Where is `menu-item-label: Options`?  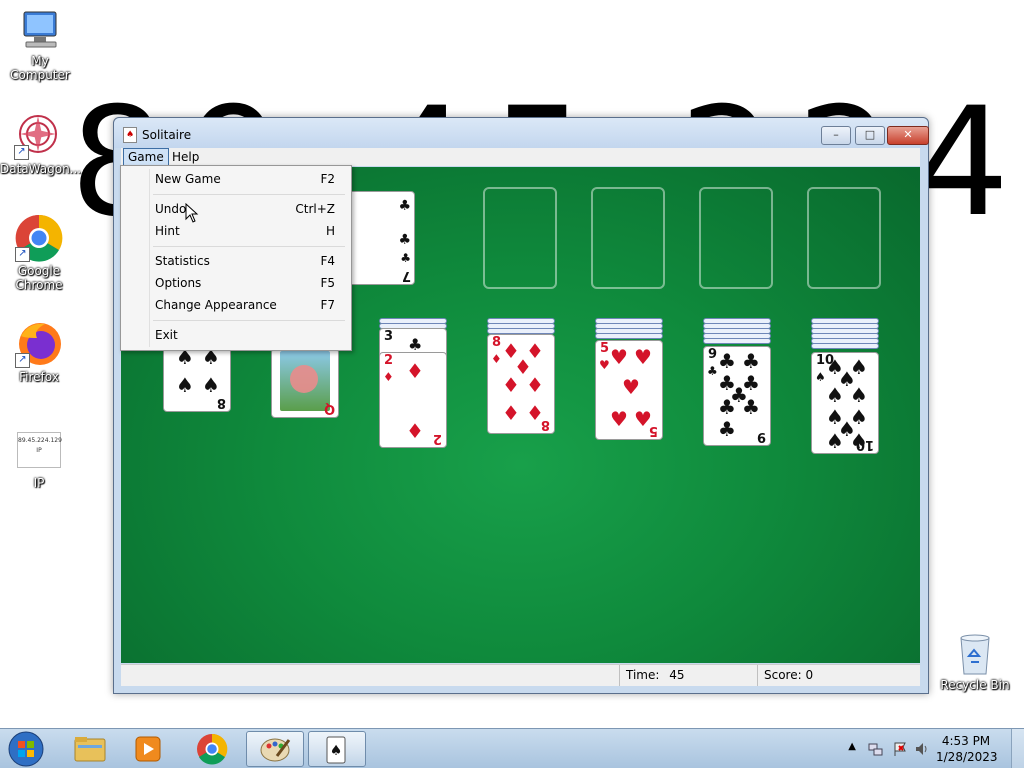 menu-item-label: Options is located at coordinates (178, 283).